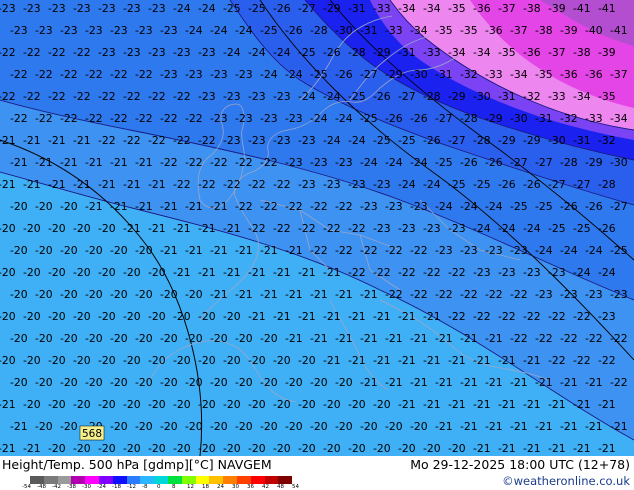 The width and height of the screenshot is (634, 490). Describe the element at coordinates (235, 487) in the screenshot. I see `color-scale-tick: 30` at that location.